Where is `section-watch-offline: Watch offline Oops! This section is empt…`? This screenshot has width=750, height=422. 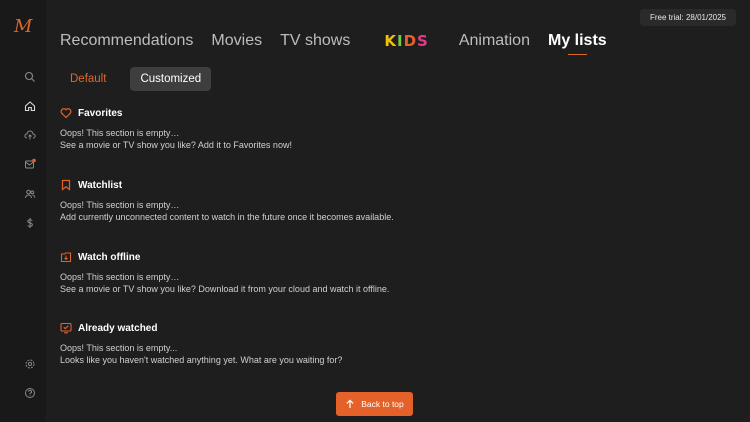 section-watch-offline: Watch offline Oops! This section is empt… is located at coordinates (360, 272).